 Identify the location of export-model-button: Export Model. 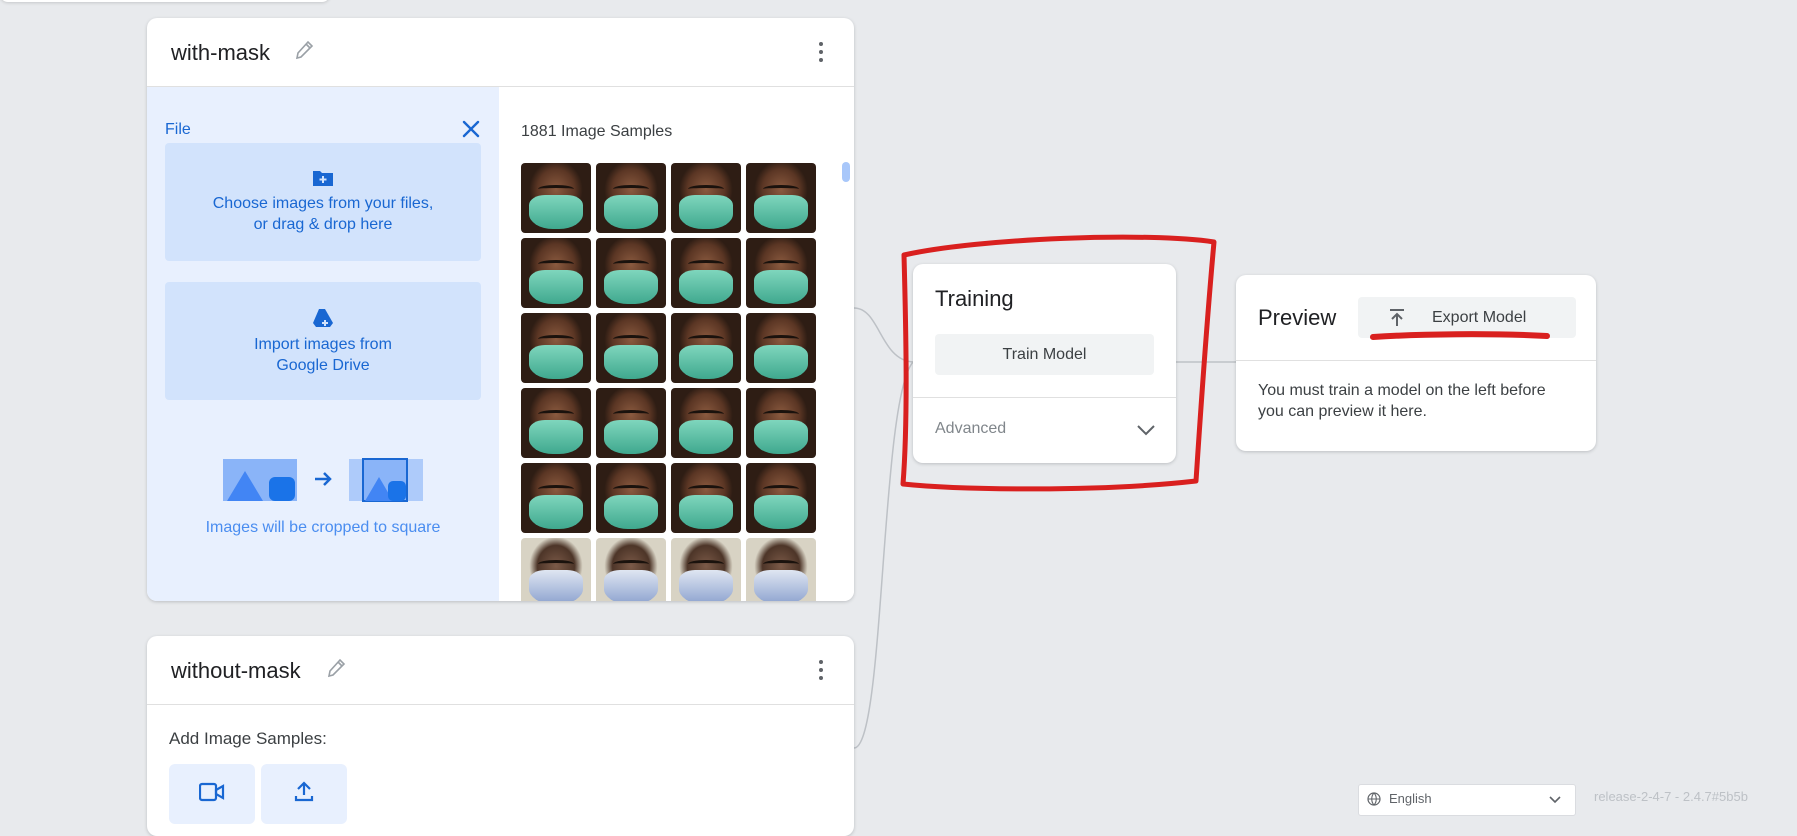
(1467, 317).